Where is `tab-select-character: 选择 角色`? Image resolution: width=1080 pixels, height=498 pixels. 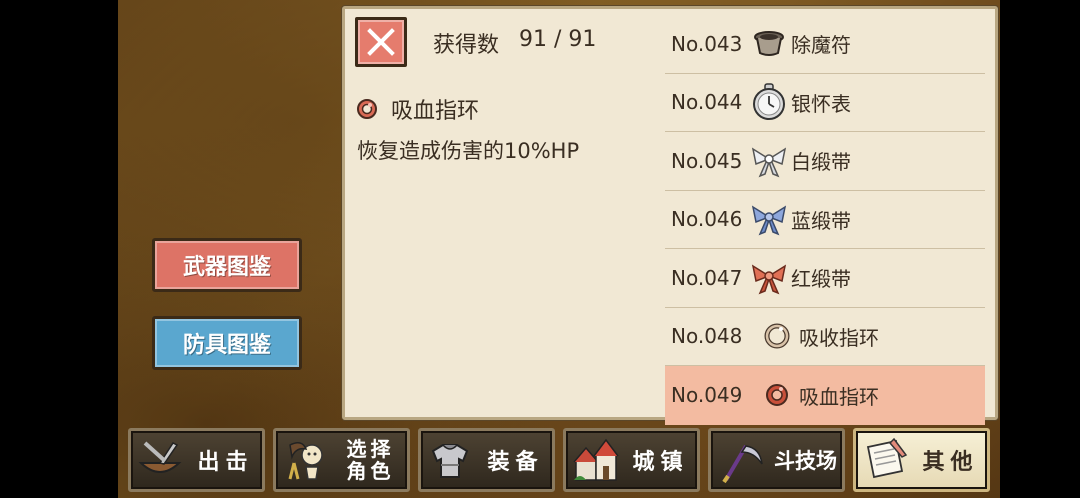 tab-select-character: 选择 角色 is located at coordinates (341, 460).